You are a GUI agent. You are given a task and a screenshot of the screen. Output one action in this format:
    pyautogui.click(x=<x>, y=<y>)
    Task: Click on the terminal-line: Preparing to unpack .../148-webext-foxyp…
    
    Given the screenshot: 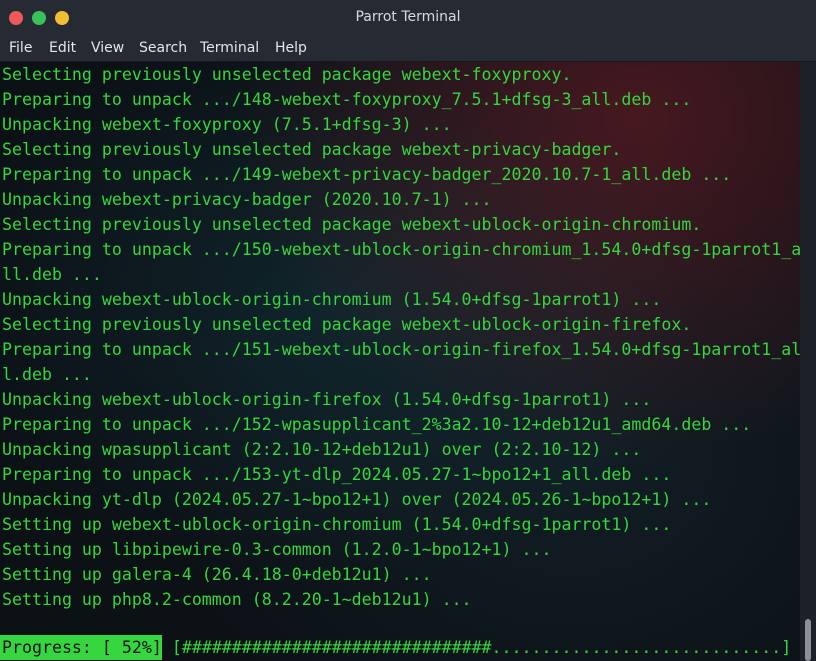 What is the action you would take?
    pyautogui.click(x=347, y=99)
    